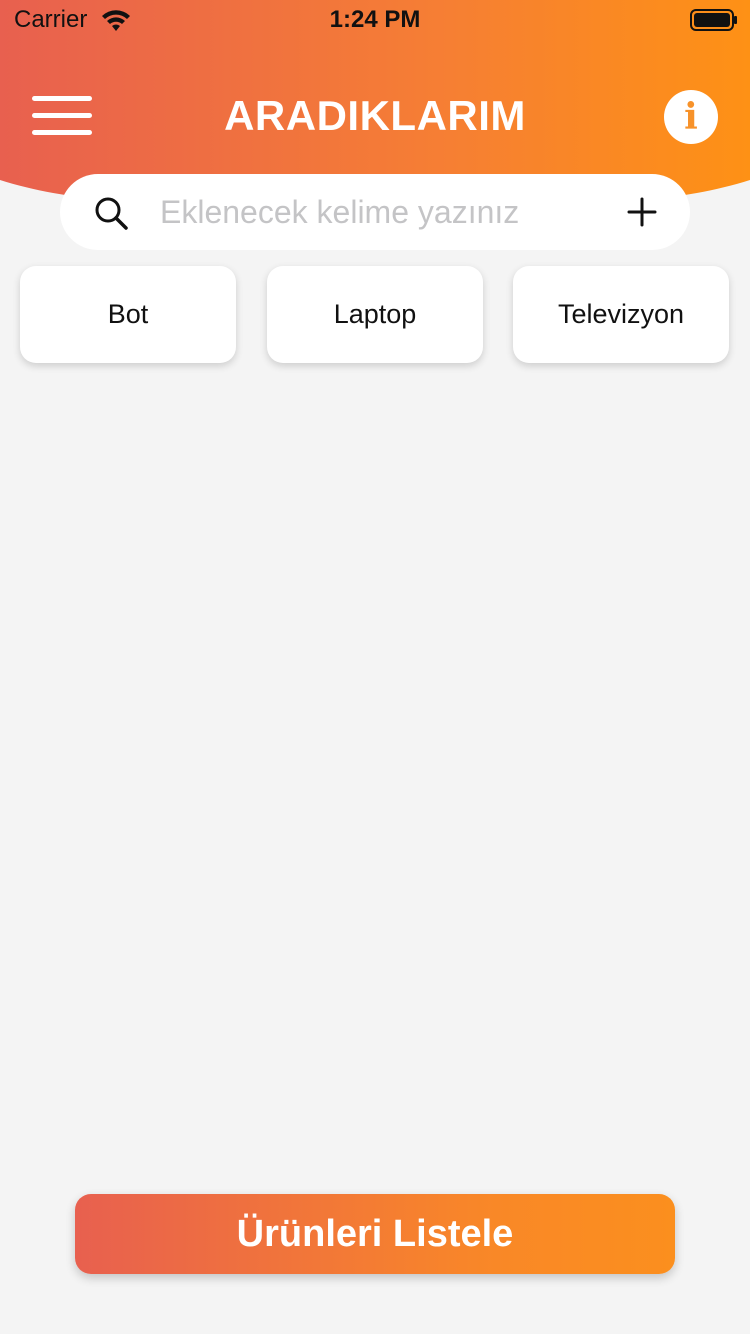 The width and height of the screenshot is (750, 1334). I want to click on search-bar, so click(375, 212).